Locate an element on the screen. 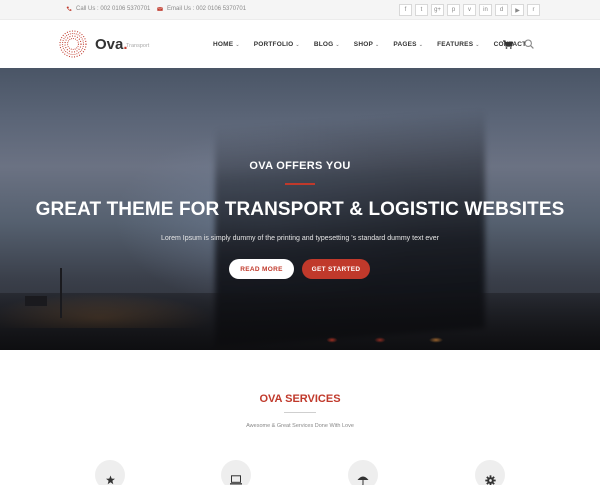  envelope-icon is located at coordinates (160, 9).